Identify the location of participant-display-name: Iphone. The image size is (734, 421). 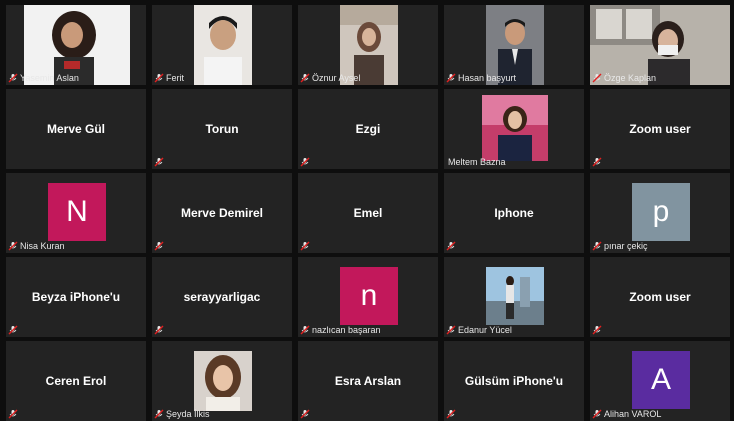
(514, 213).